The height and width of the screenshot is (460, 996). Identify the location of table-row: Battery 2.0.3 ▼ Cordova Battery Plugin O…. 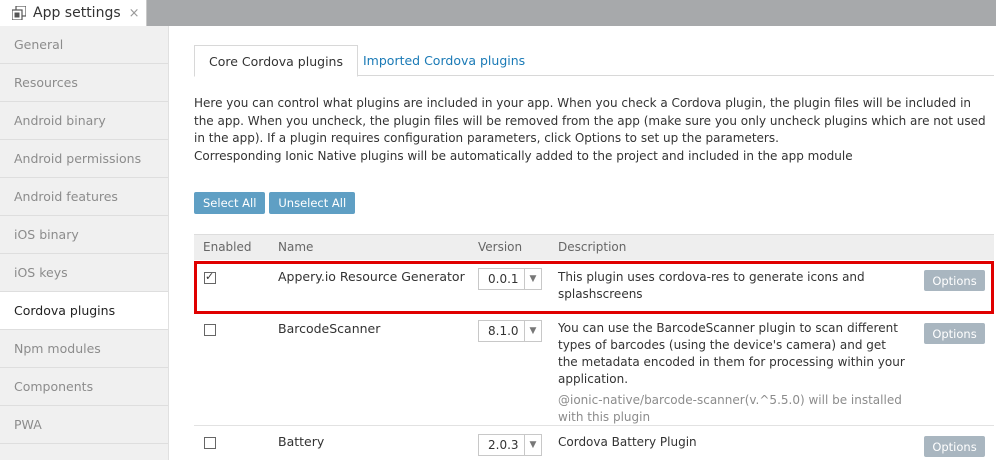
(594, 443).